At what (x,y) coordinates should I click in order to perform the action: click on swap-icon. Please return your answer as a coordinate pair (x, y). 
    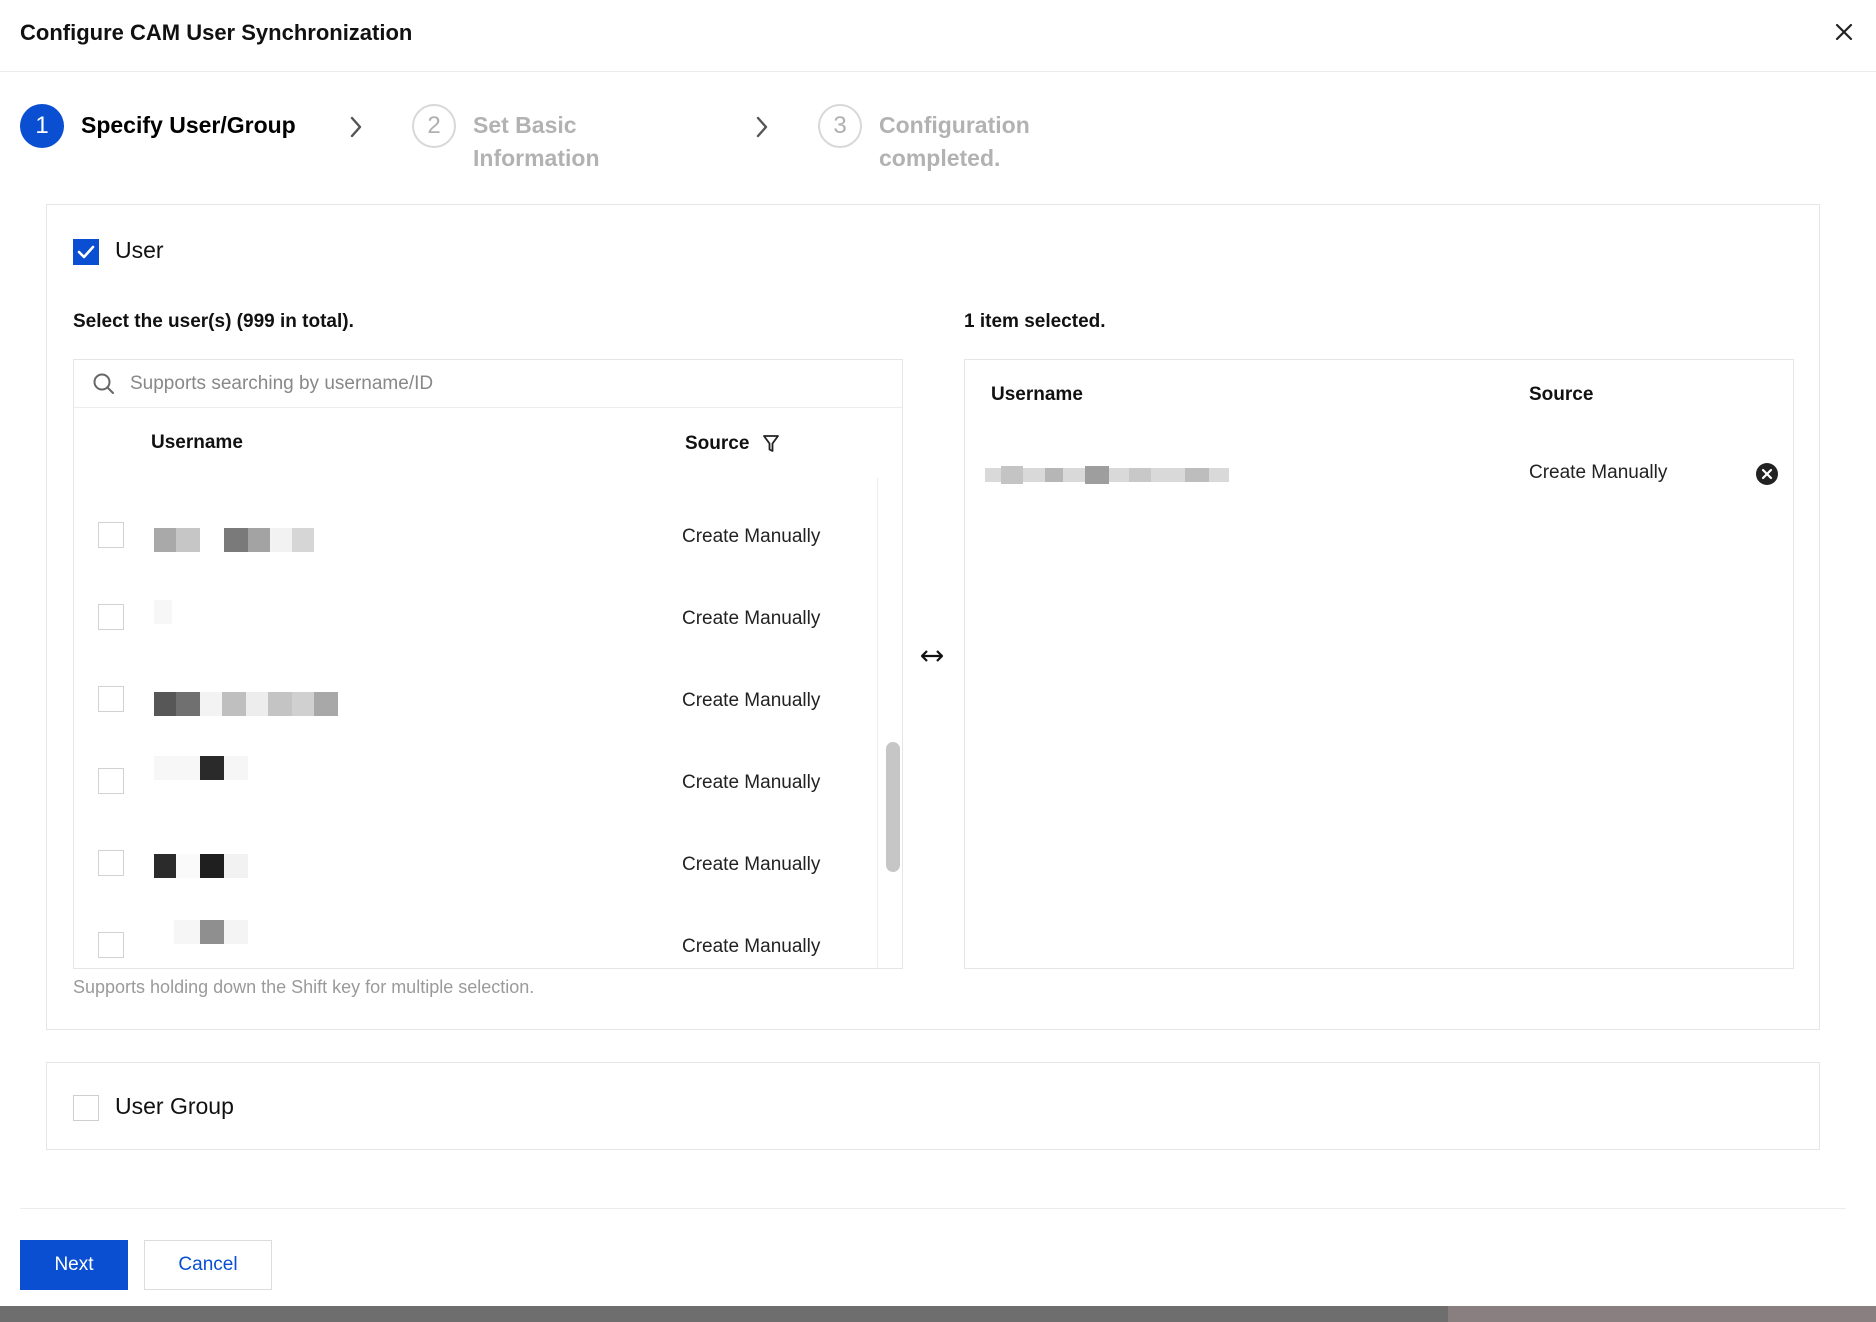
    Looking at the image, I should click on (932, 656).